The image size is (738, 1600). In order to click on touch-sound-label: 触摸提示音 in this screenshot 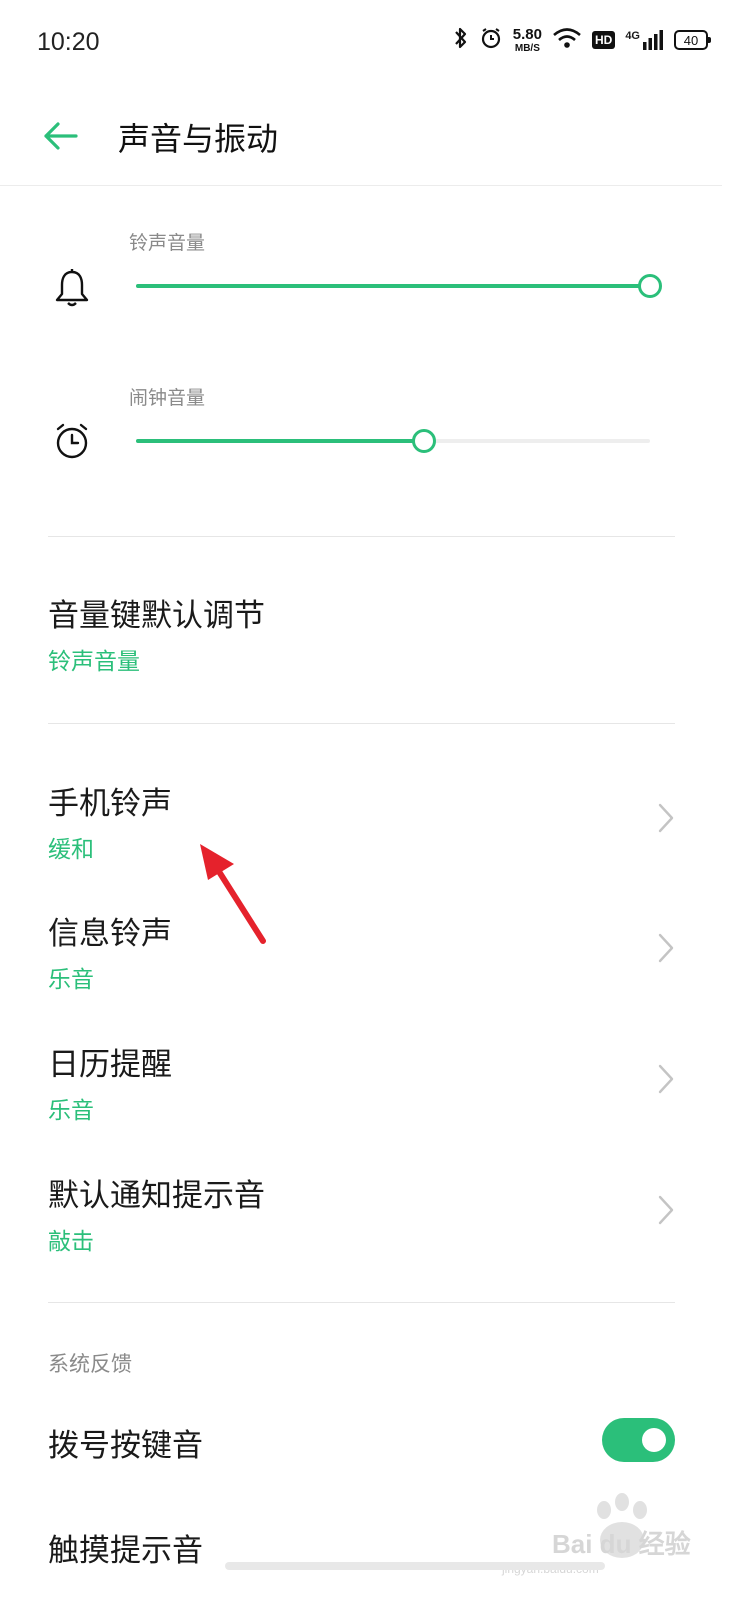, I will do `click(125, 1551)`.